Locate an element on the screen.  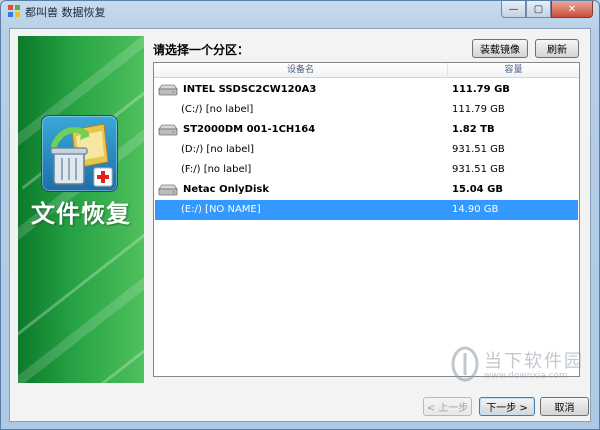
app-icon is located at coordinates (14, 11).